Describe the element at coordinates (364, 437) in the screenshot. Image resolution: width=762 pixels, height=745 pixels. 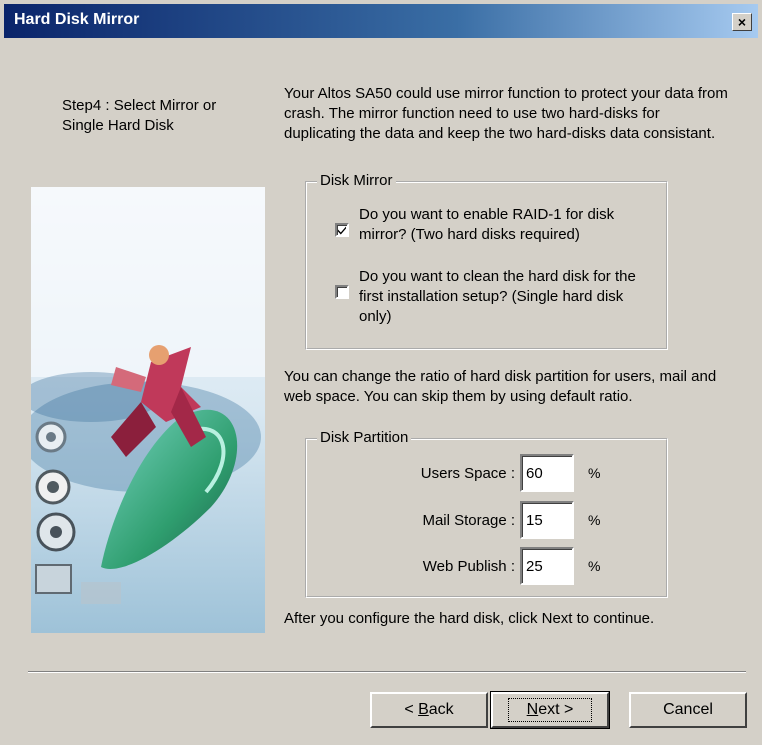
I see `disk-partition-legend: Disk Partition` at that location.